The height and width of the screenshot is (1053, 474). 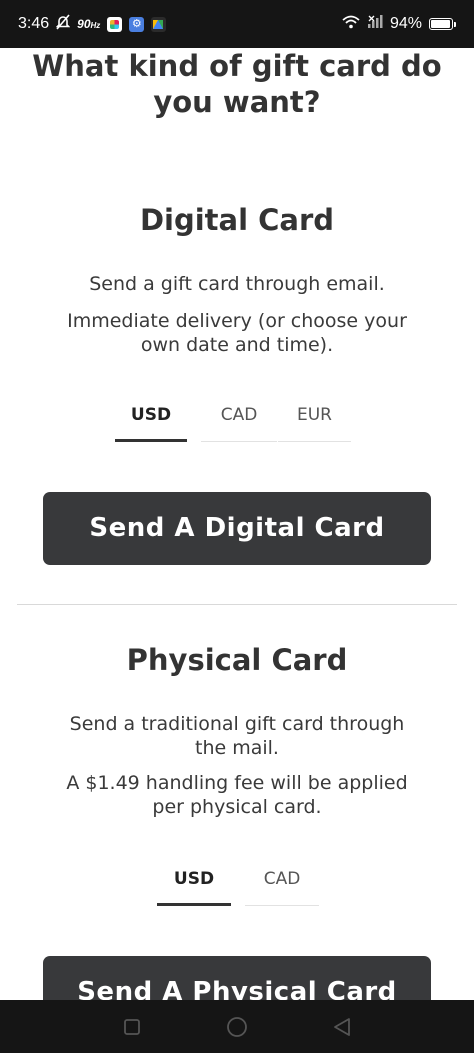 What do you see at coordinates (375, 24) in the screenshot?
I see `signal-icon` at bounding box center [375, 24].